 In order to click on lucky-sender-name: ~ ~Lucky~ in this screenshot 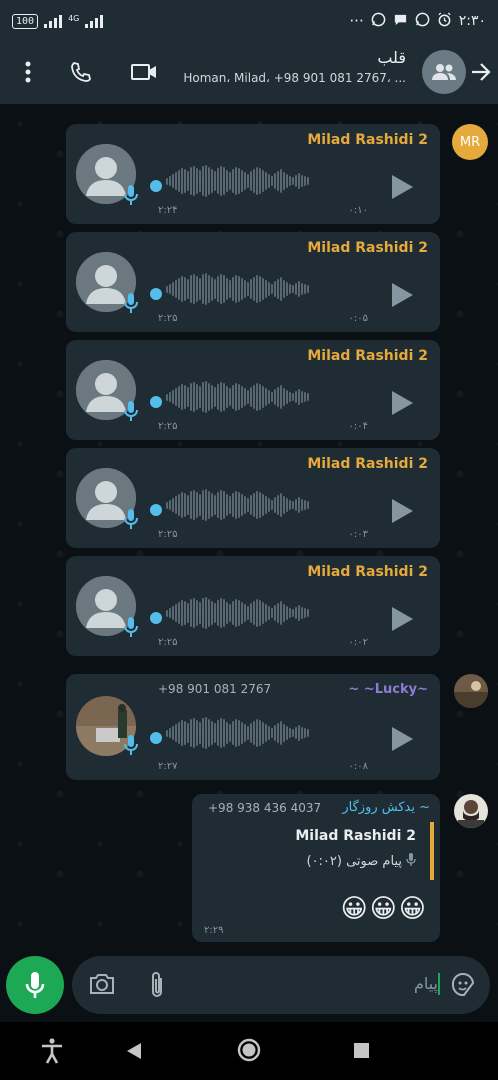, I will do `click(388, 689)`.